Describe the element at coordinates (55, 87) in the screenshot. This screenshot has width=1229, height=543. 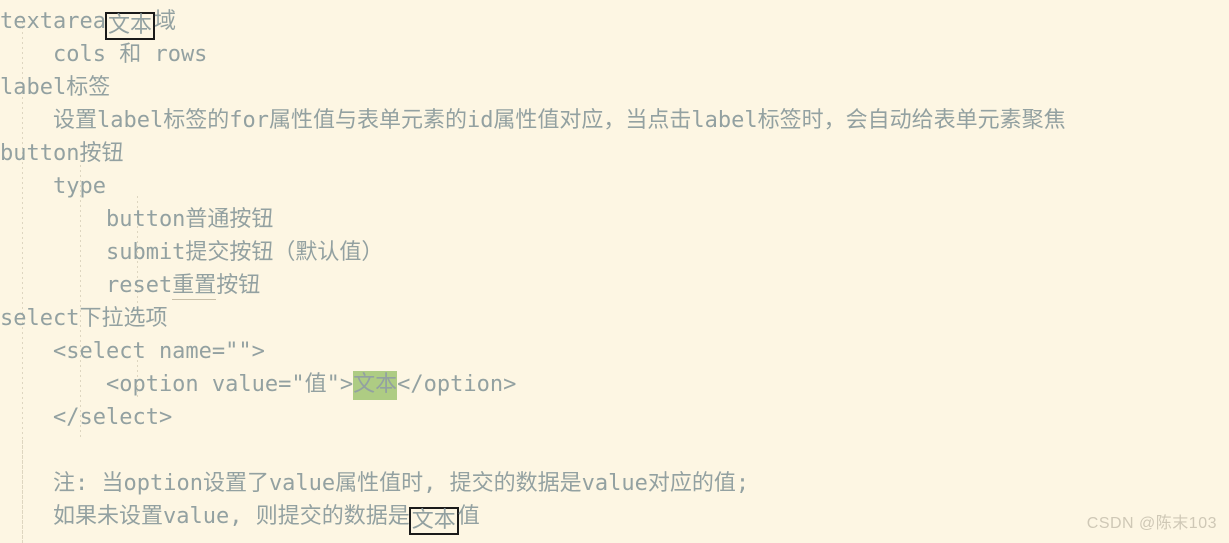
I see `code-line-label: label标签` at that location.